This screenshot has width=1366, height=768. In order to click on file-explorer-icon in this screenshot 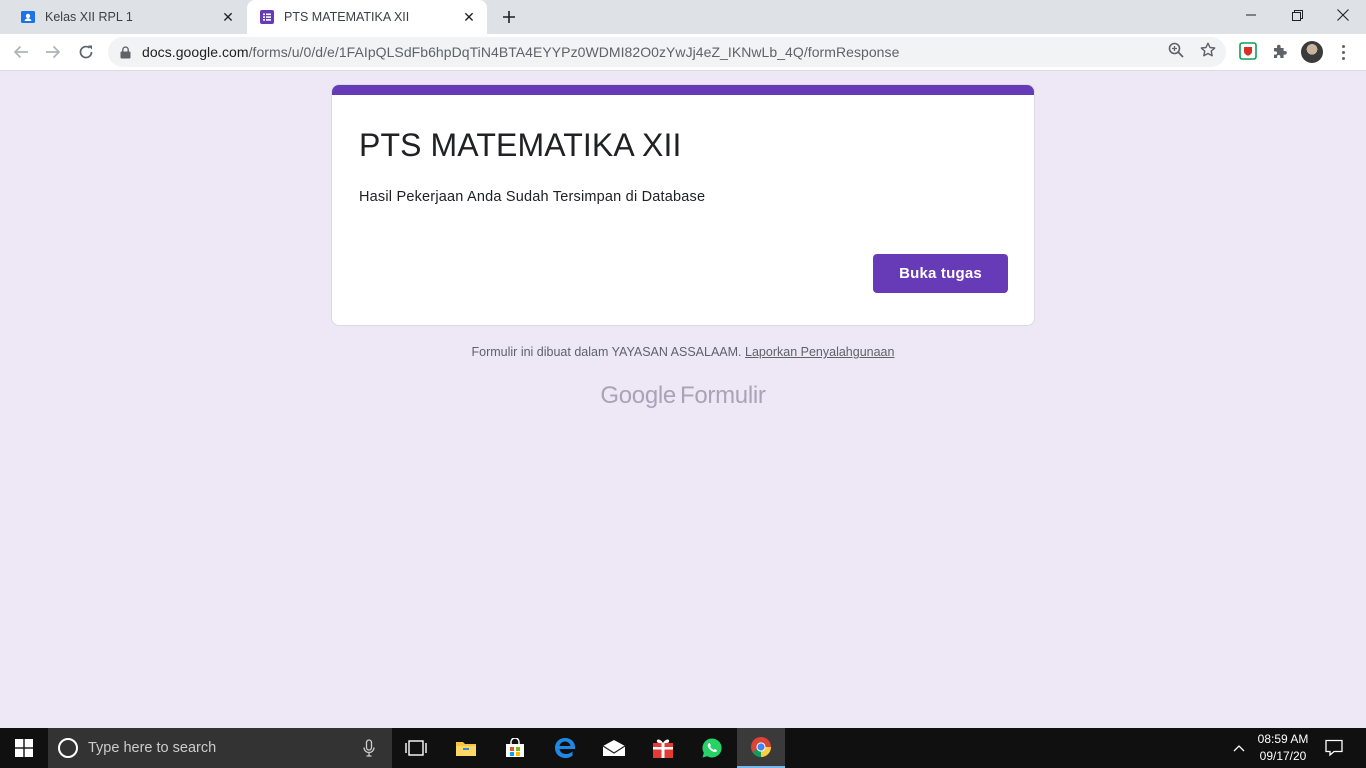, I will do `click(466, 748)`.